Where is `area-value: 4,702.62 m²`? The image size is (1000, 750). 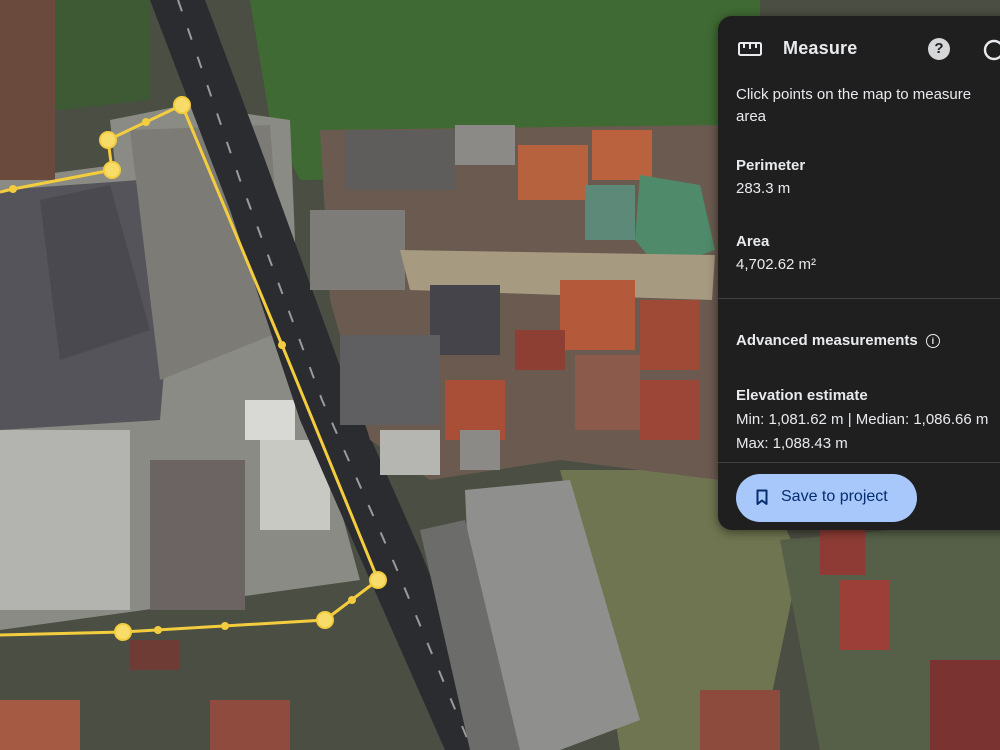 area-value: 4,702.62 m² is located at coordinates (776, 264).